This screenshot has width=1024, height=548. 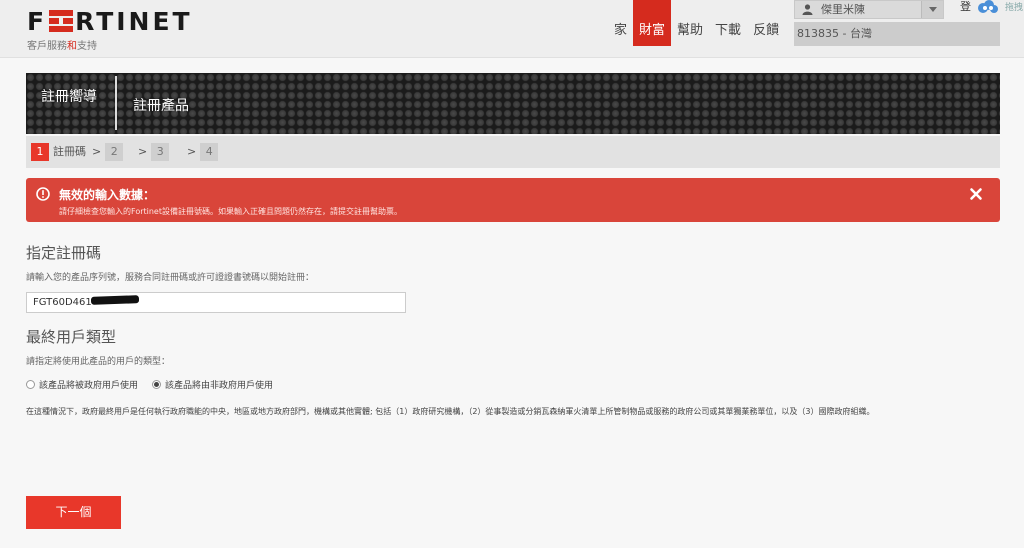 What do you see at coordinates (64, 253) in the screenshot?
I see `registration-heading: 指定註冊碼` at bounding box center [64, 253].